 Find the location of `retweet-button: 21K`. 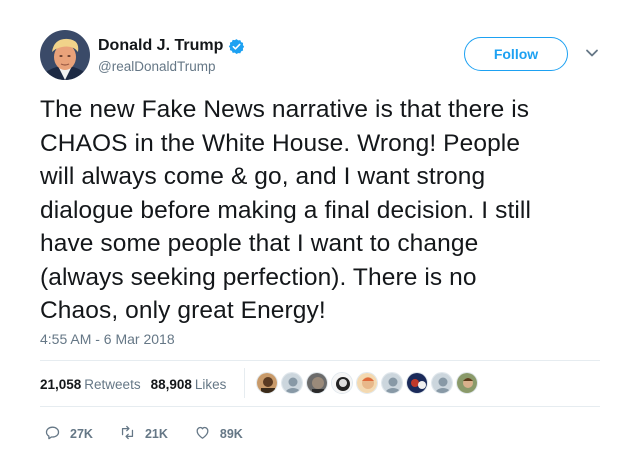

retweet-button: 21K is located at coordinates (143, 434).